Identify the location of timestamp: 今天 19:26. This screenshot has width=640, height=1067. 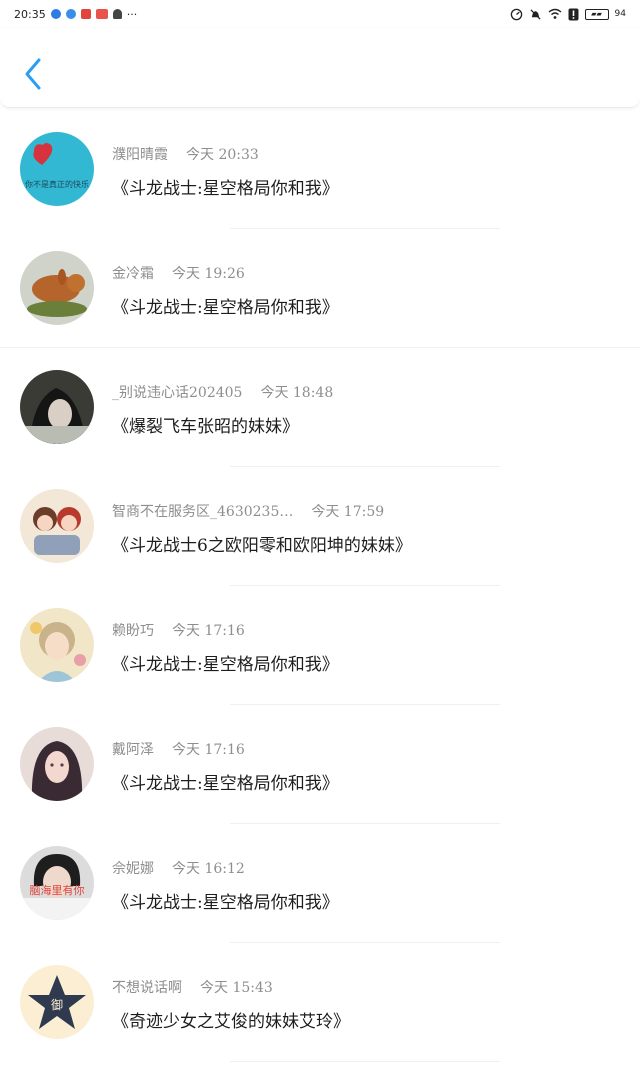
(208, 274).